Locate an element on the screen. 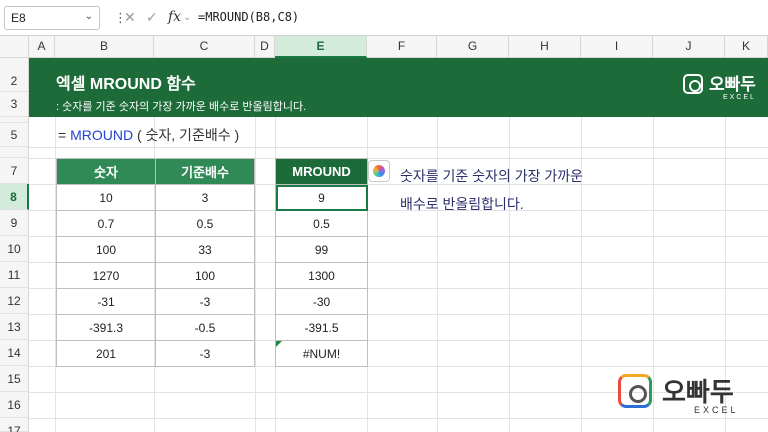 The image size is (768, 432). cell-e12: -30 is located at coordinates (321, 301).